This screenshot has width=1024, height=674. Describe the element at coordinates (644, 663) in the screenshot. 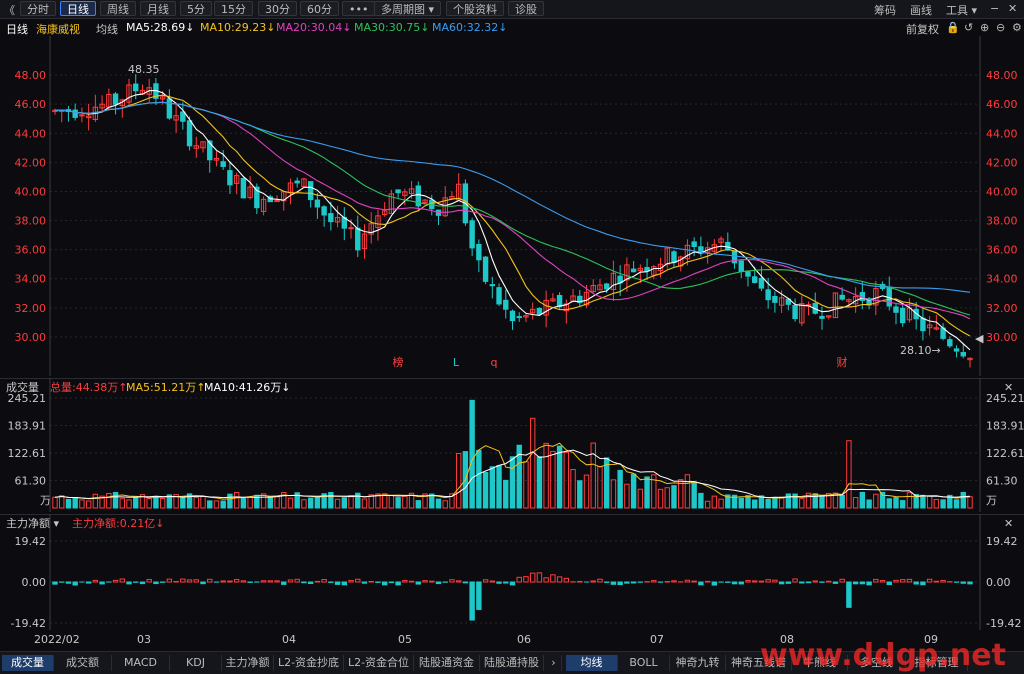

I see `overlay-tab: BOLL` at that location.